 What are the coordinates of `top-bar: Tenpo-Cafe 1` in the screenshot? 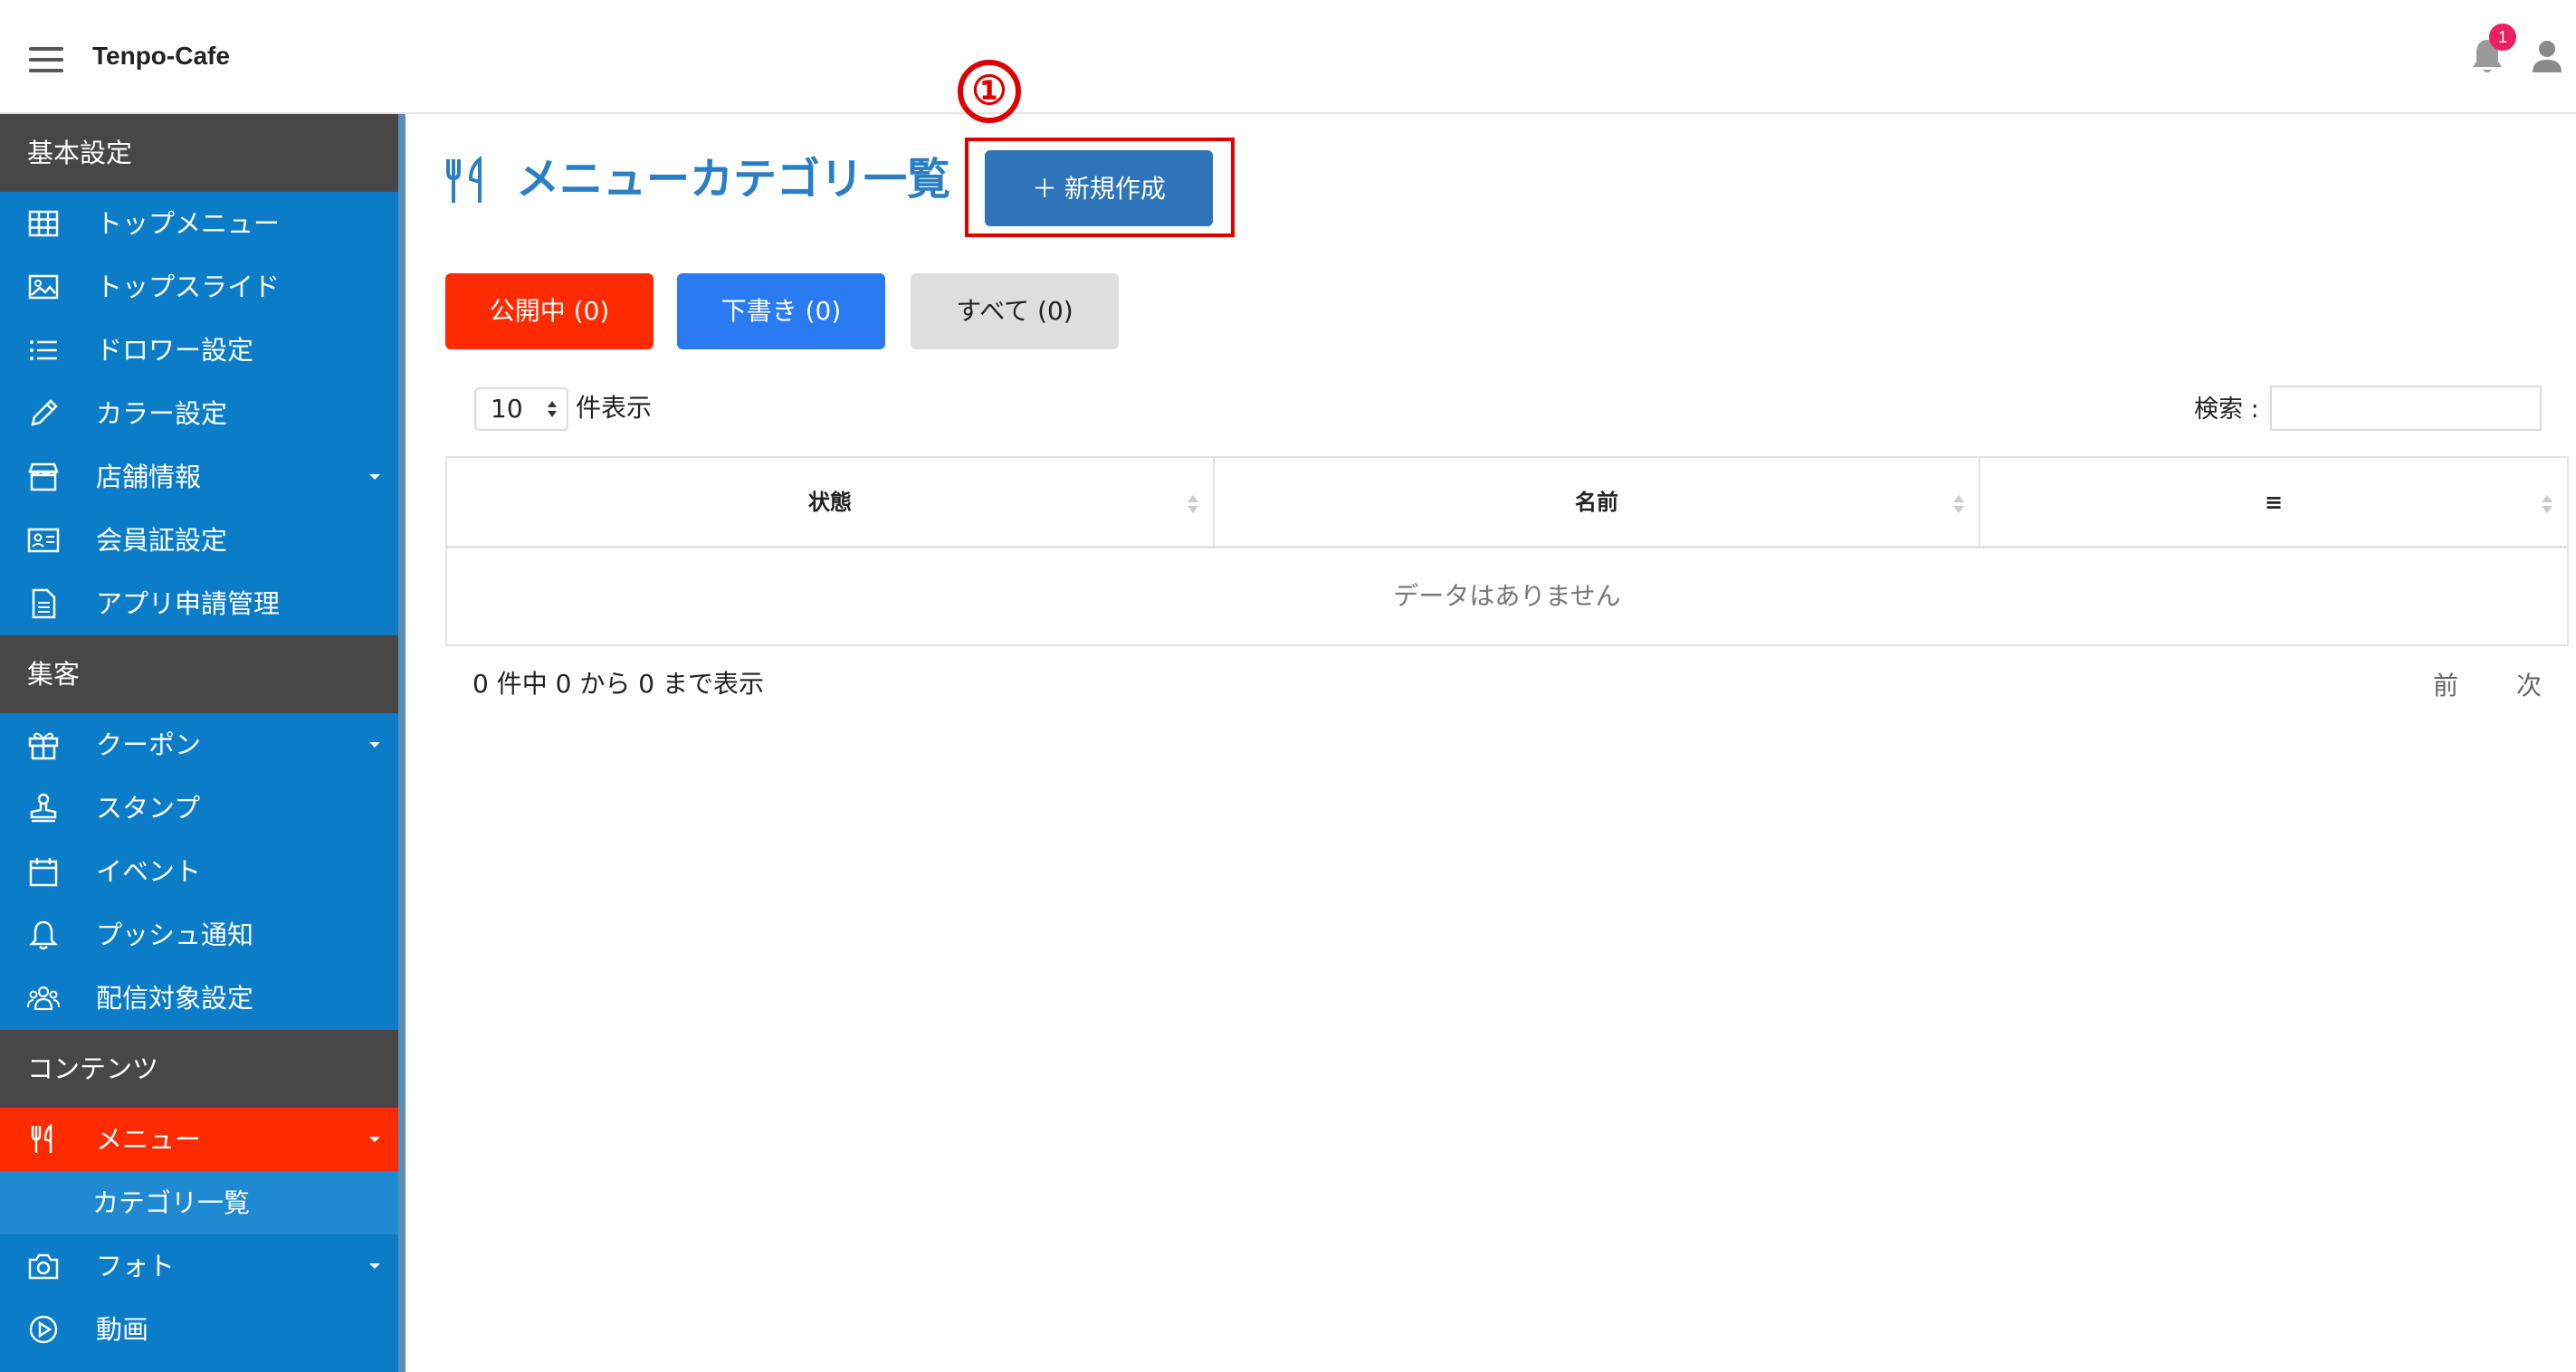 It's located at (1288, 57).